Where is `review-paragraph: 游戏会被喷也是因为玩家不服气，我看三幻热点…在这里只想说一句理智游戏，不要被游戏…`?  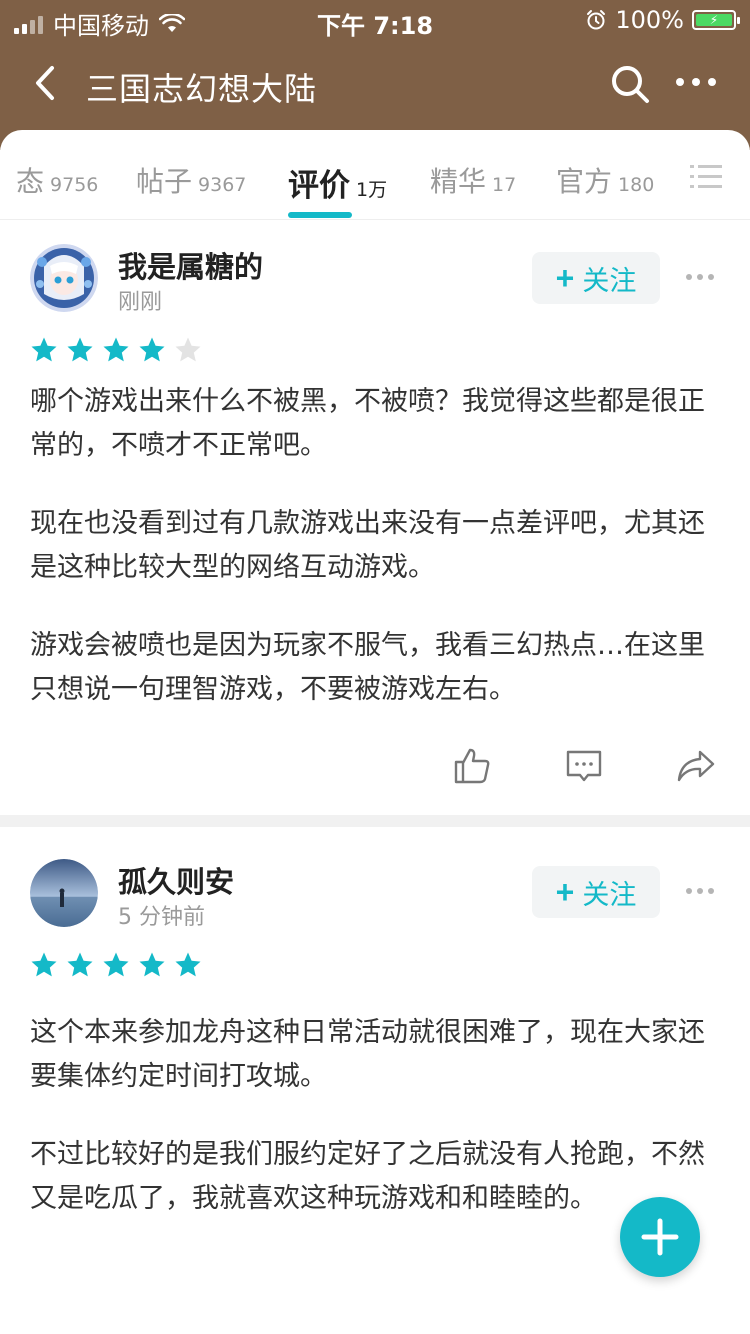 review-paragraph: 游戏会被喷也是因为玩家不服气，我看三幻热点…在这里只想说一句理智游戏，不要被游戏… is located at coordinates (367, 667).